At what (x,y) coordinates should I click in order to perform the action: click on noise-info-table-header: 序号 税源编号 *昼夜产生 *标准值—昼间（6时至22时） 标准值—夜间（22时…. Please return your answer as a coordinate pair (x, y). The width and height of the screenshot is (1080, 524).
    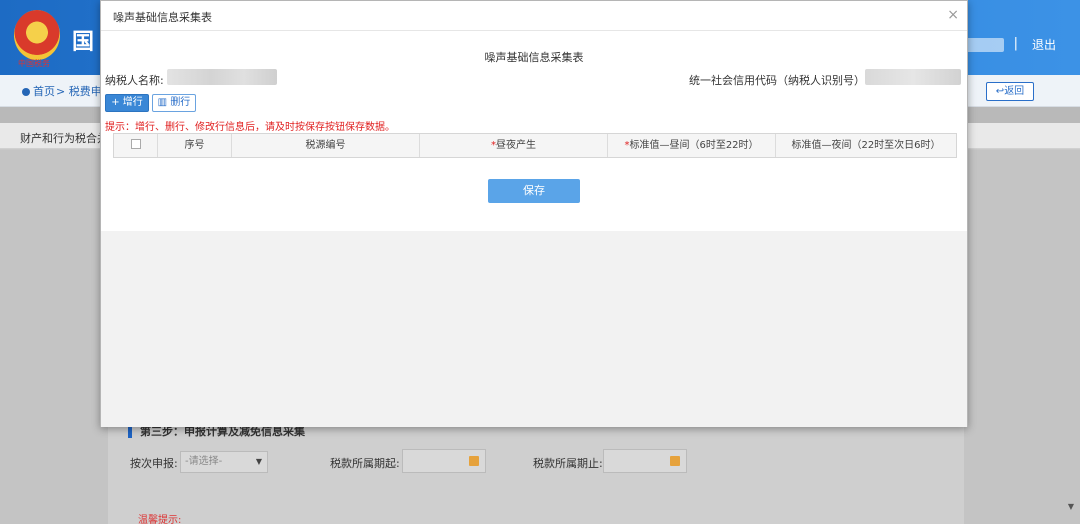
    Looking at the image, I should click on (535, 145).